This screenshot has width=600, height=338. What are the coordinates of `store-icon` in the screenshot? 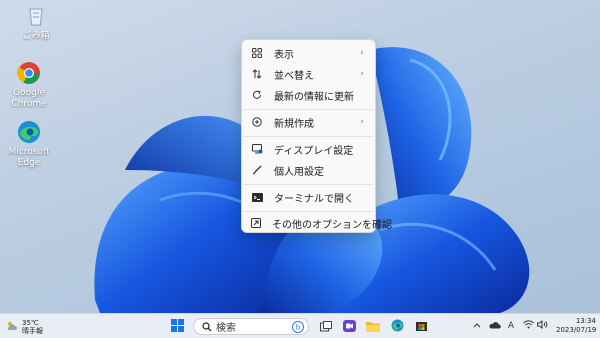 It's located at (421, 326).